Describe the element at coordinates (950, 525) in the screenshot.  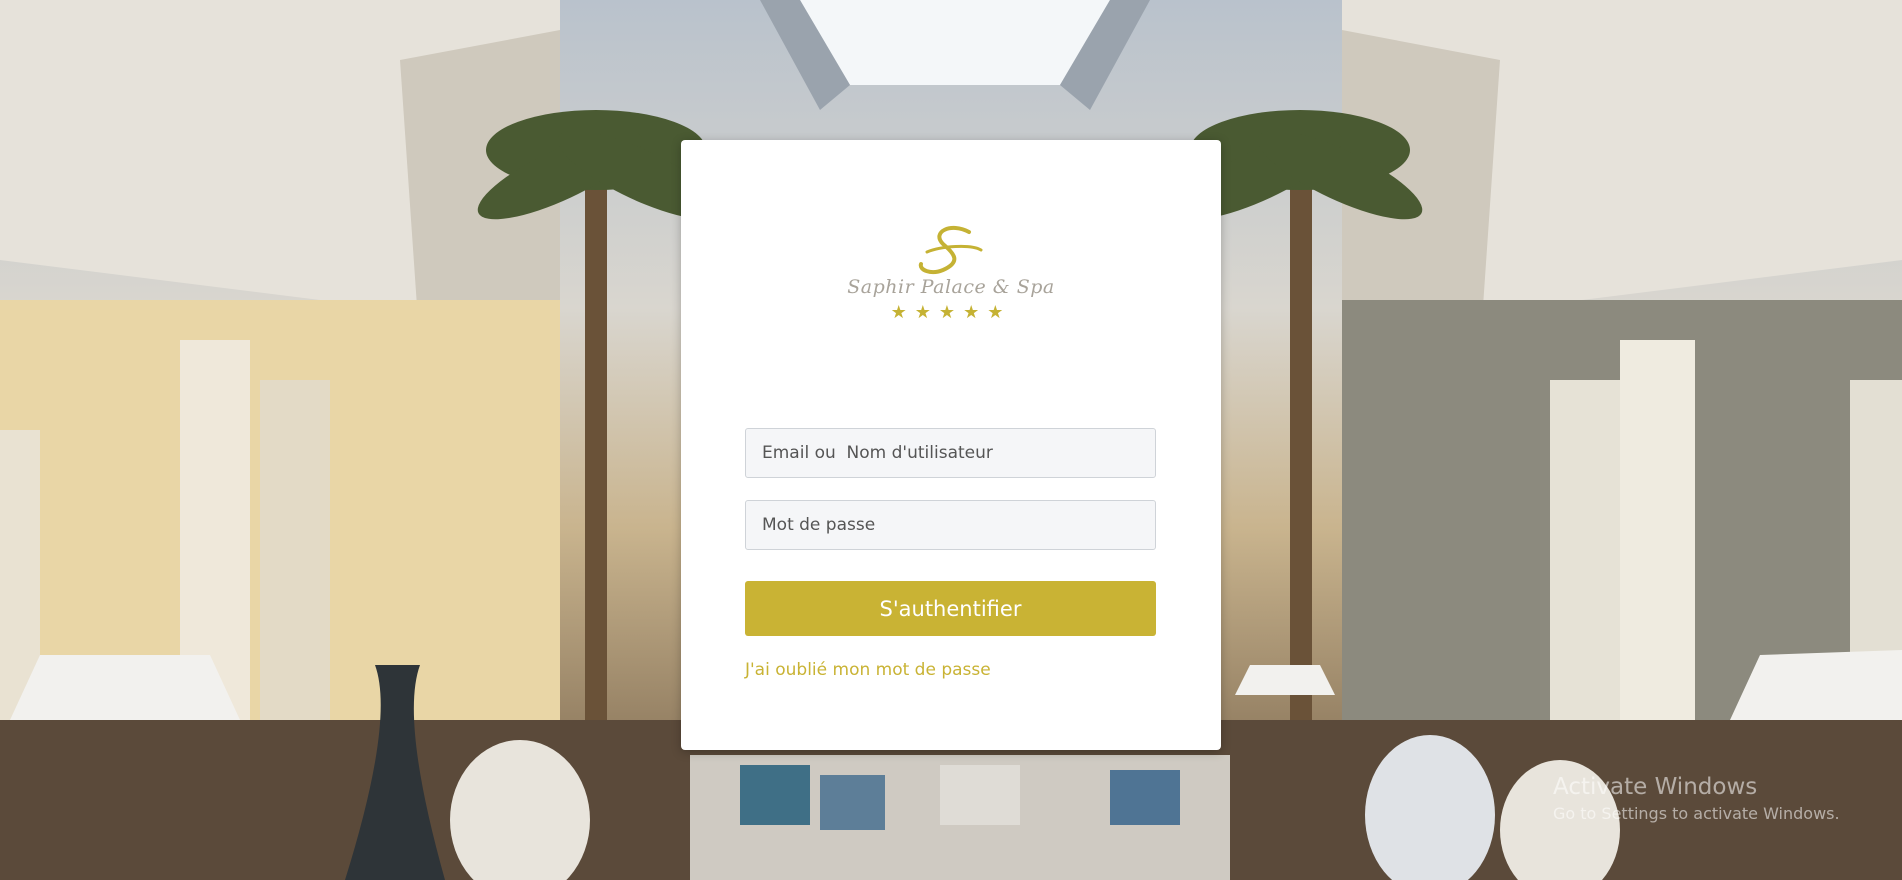
I see `password-input` at that location.